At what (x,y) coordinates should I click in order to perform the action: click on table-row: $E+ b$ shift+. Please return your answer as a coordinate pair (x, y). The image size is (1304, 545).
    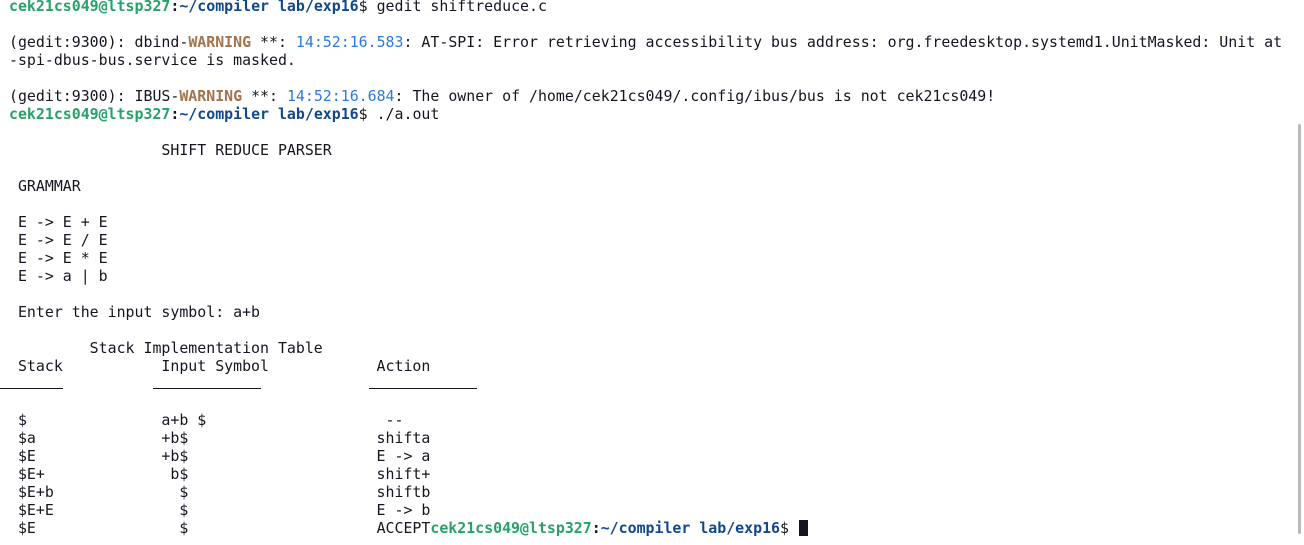
    Looking at the image, I should click on (220, 474).